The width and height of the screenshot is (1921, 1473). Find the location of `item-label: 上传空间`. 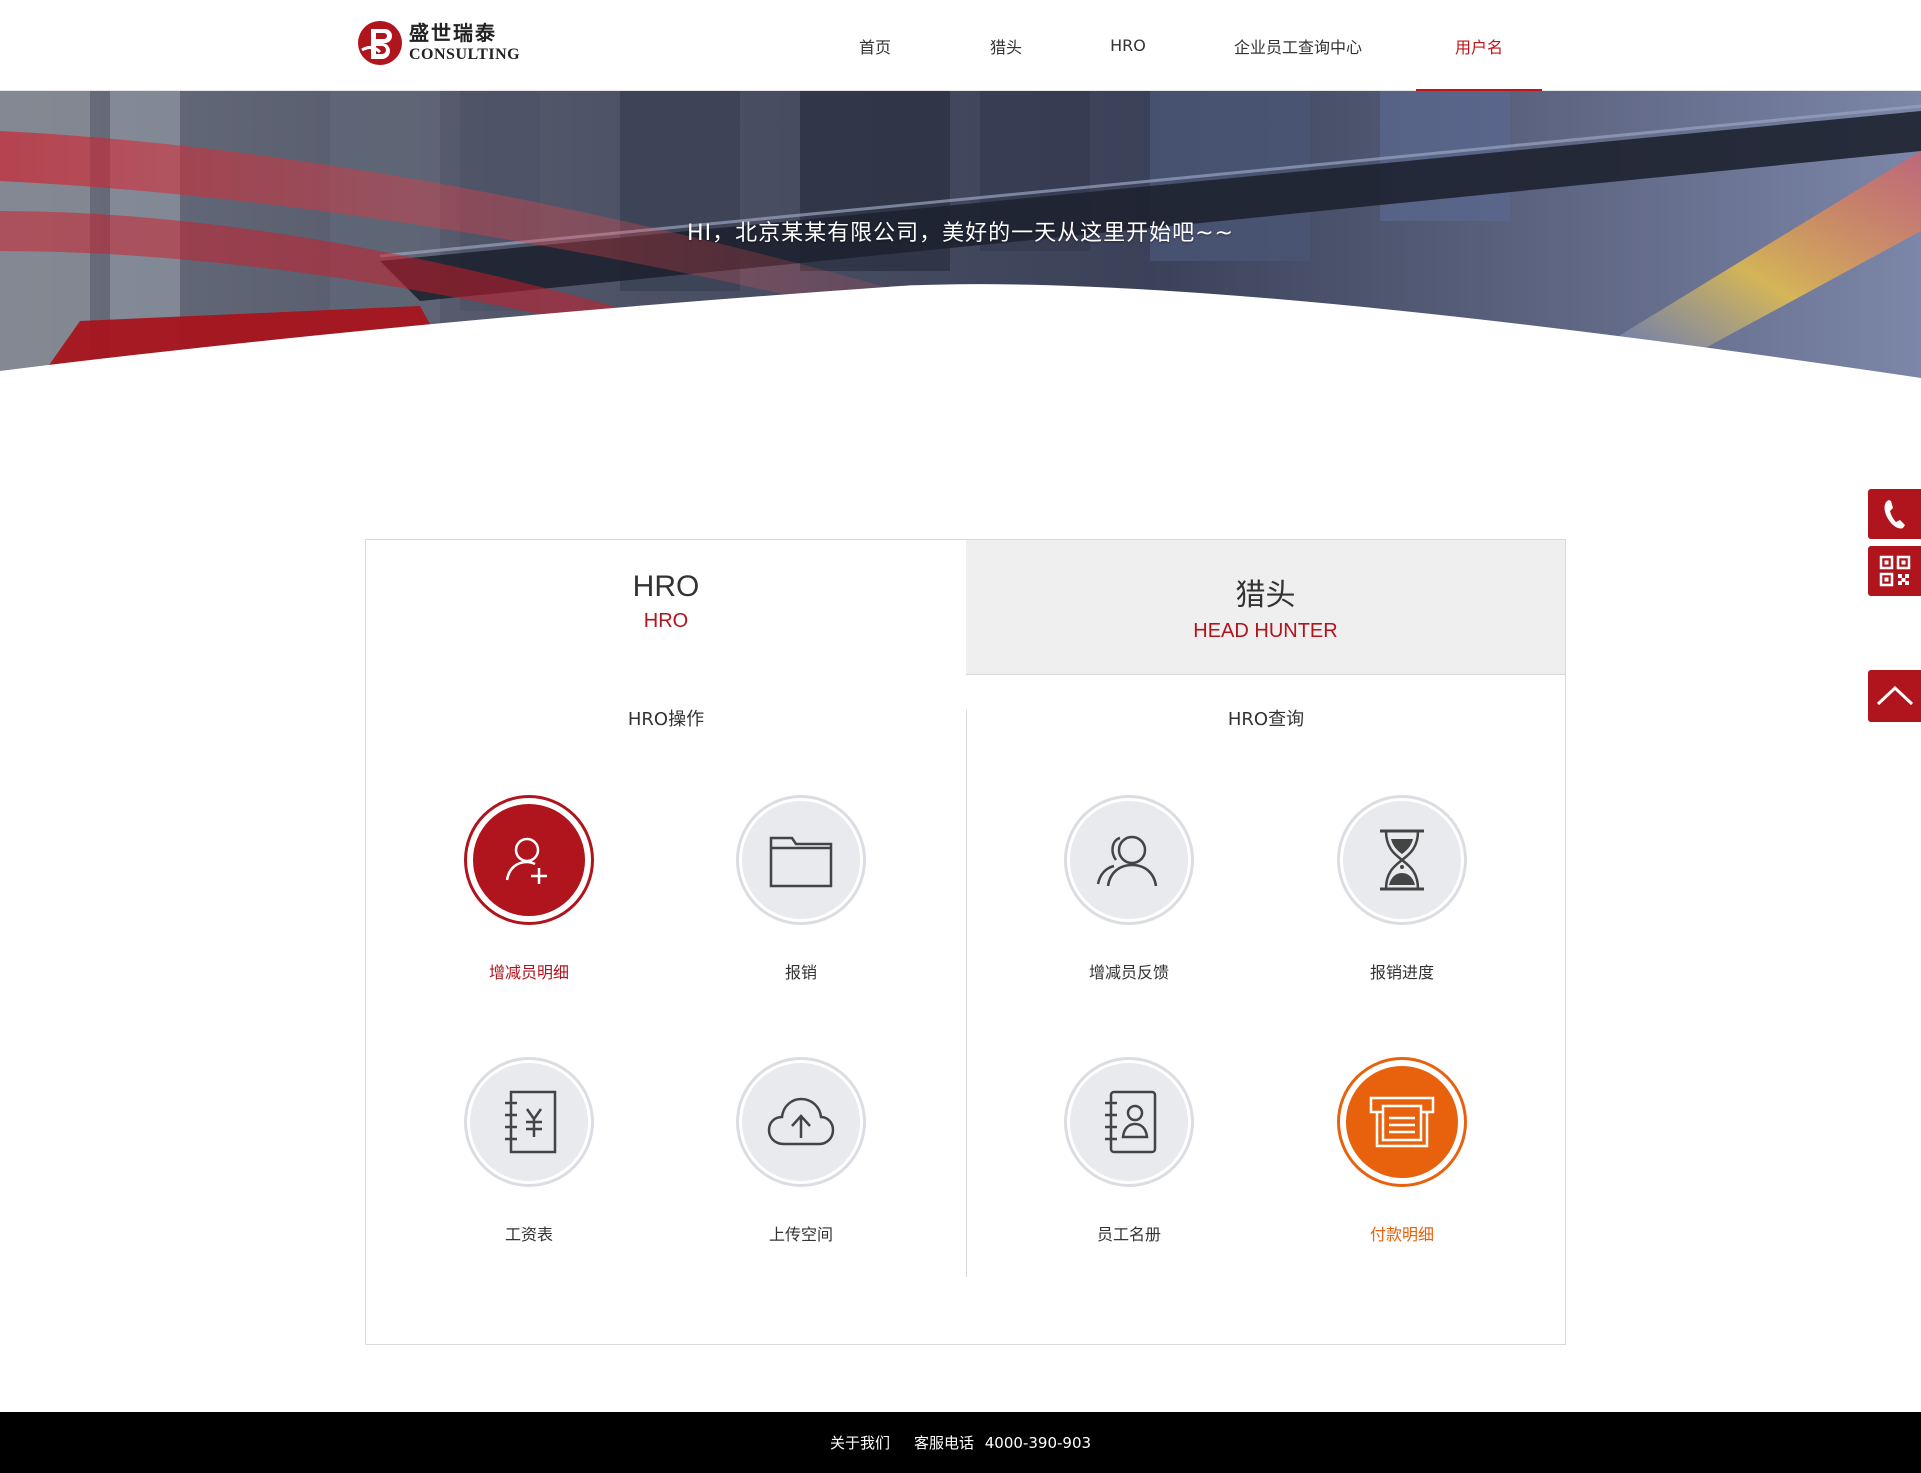

item-label: 上传空间 is located at coordinates (800, 1234).